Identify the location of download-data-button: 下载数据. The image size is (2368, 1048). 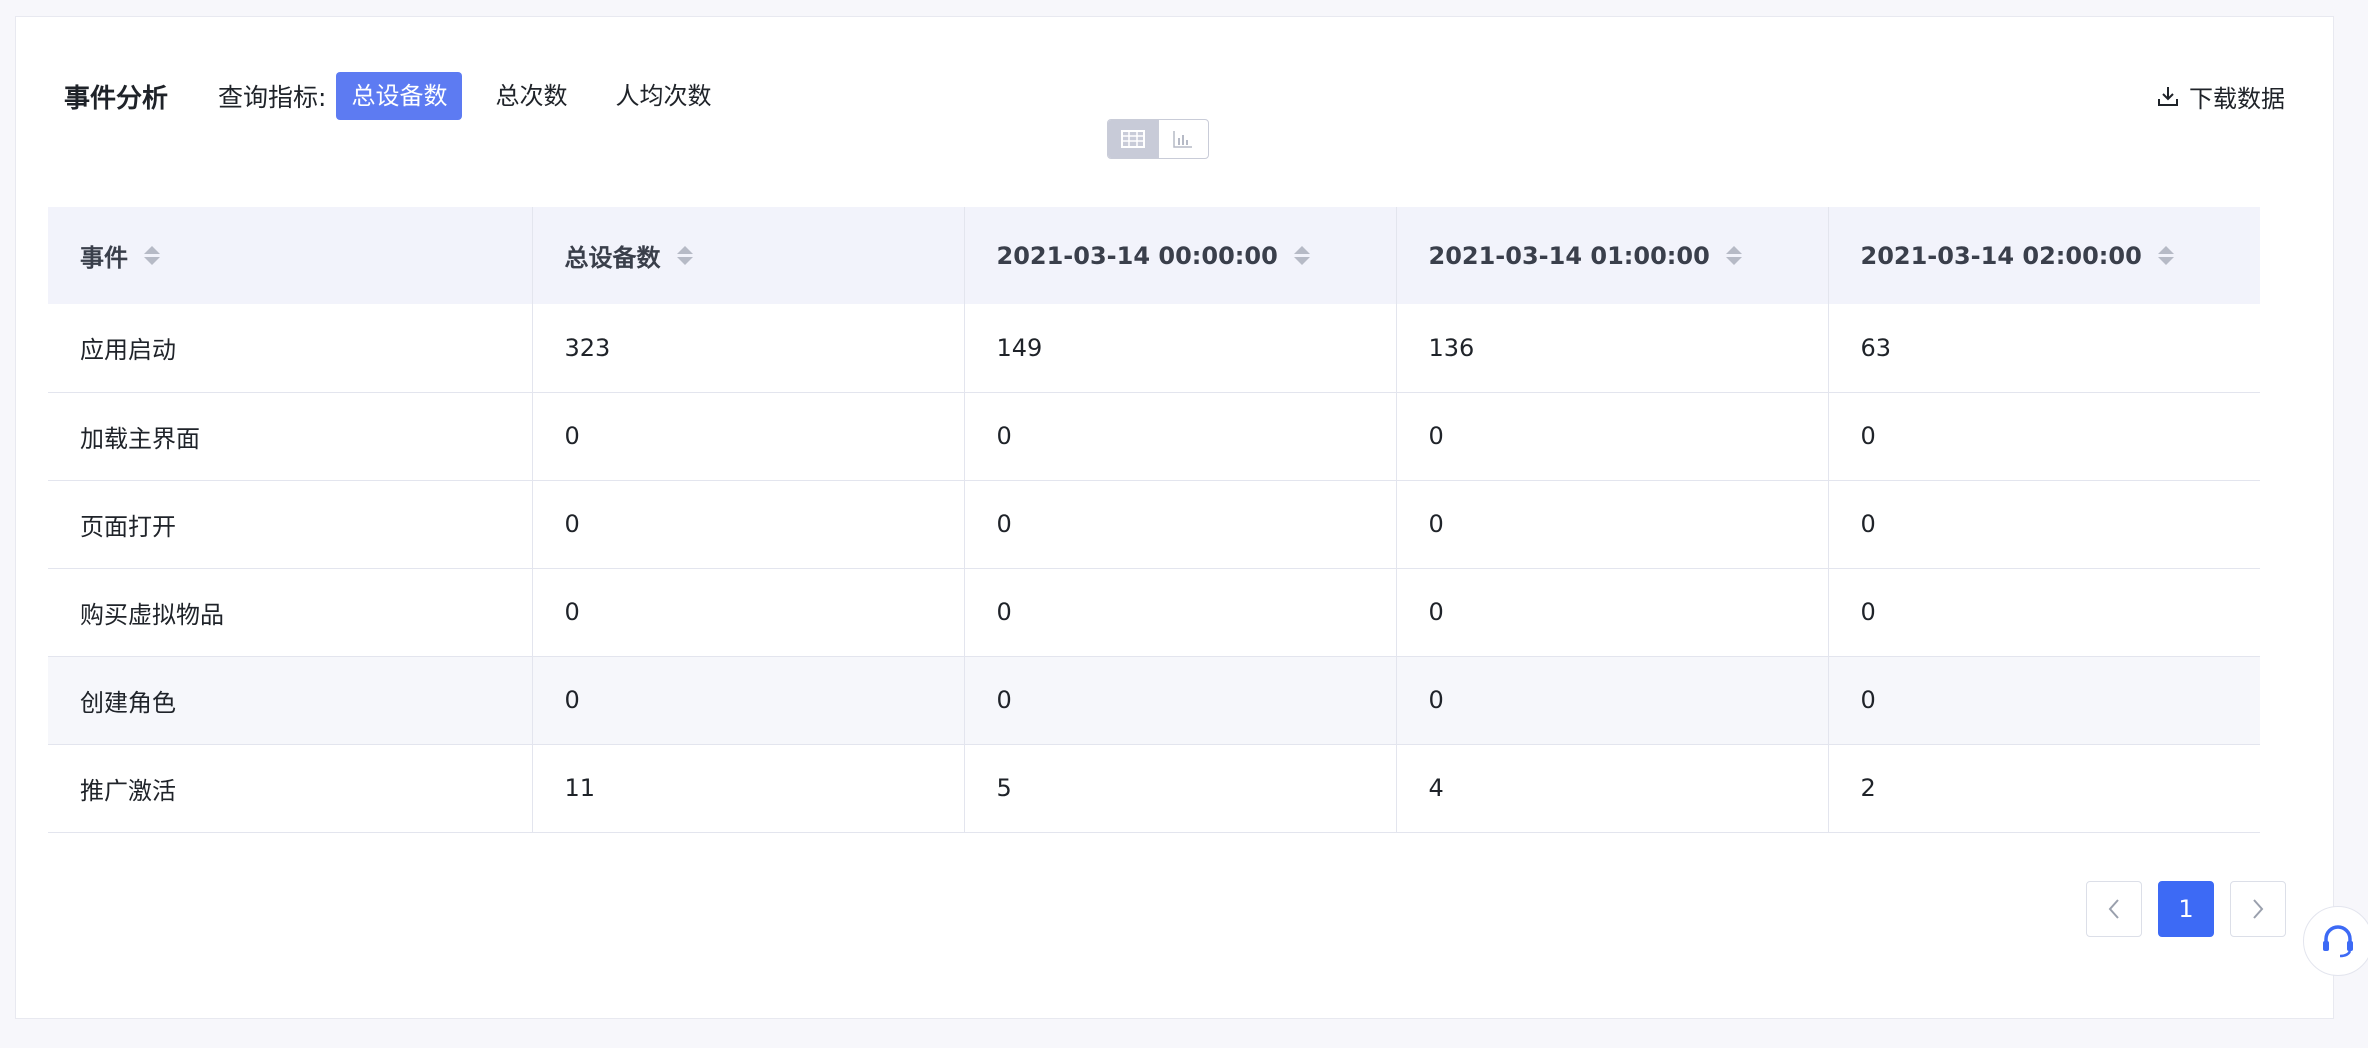
(2221, 96).